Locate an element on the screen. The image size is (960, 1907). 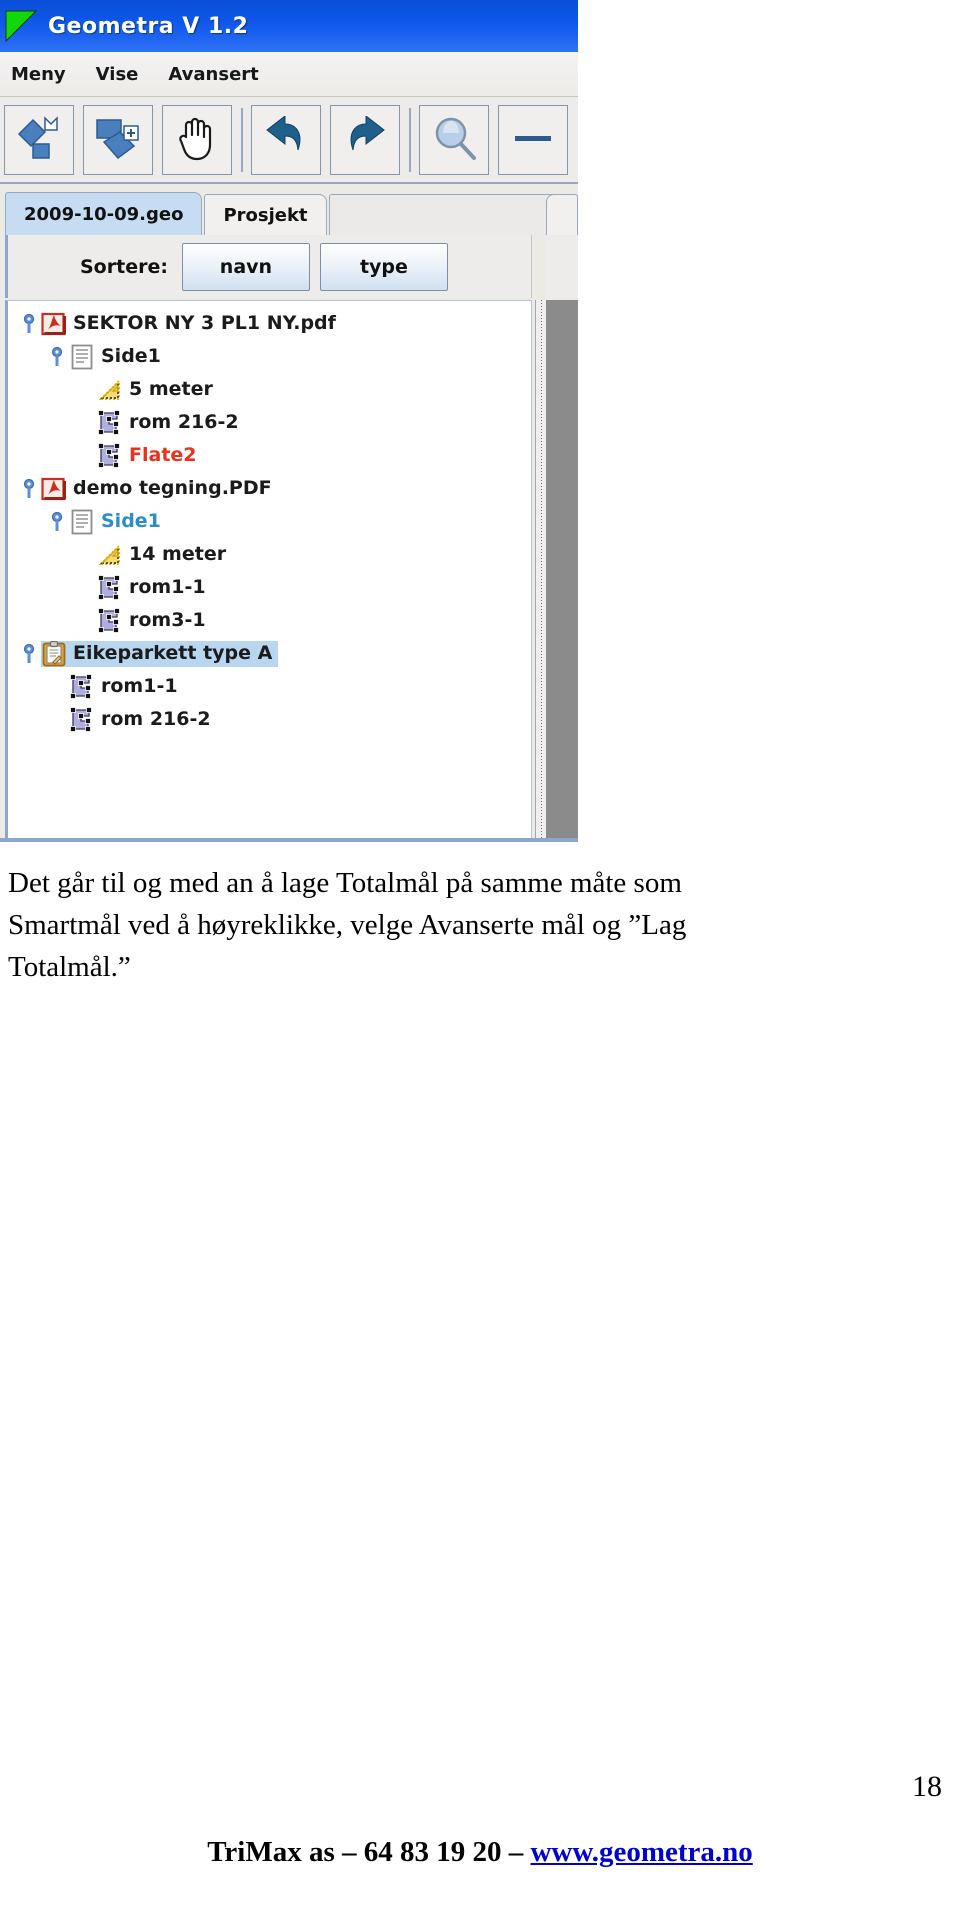
tab-2009-10-09-geo: 2009-10-09.geo is located at coordinates (104, 214).